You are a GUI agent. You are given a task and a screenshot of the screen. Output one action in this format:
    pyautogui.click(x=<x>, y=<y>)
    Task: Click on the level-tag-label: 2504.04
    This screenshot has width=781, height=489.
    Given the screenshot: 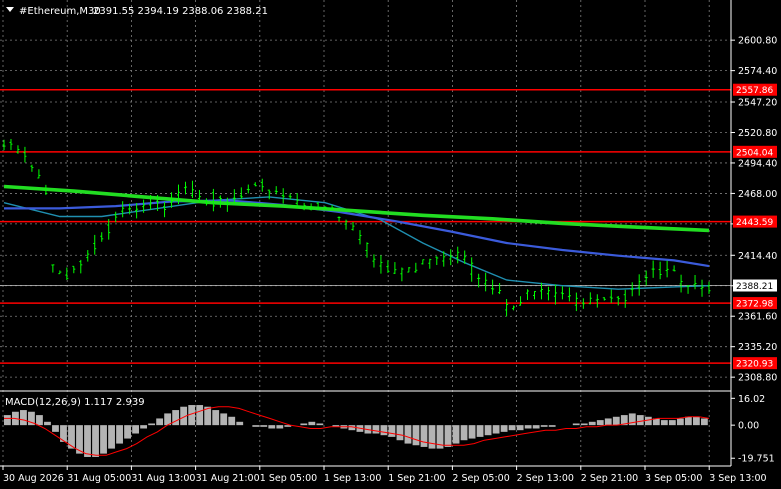 What is the action you would take?
    pyautogui.click(x=754, y=153)
    